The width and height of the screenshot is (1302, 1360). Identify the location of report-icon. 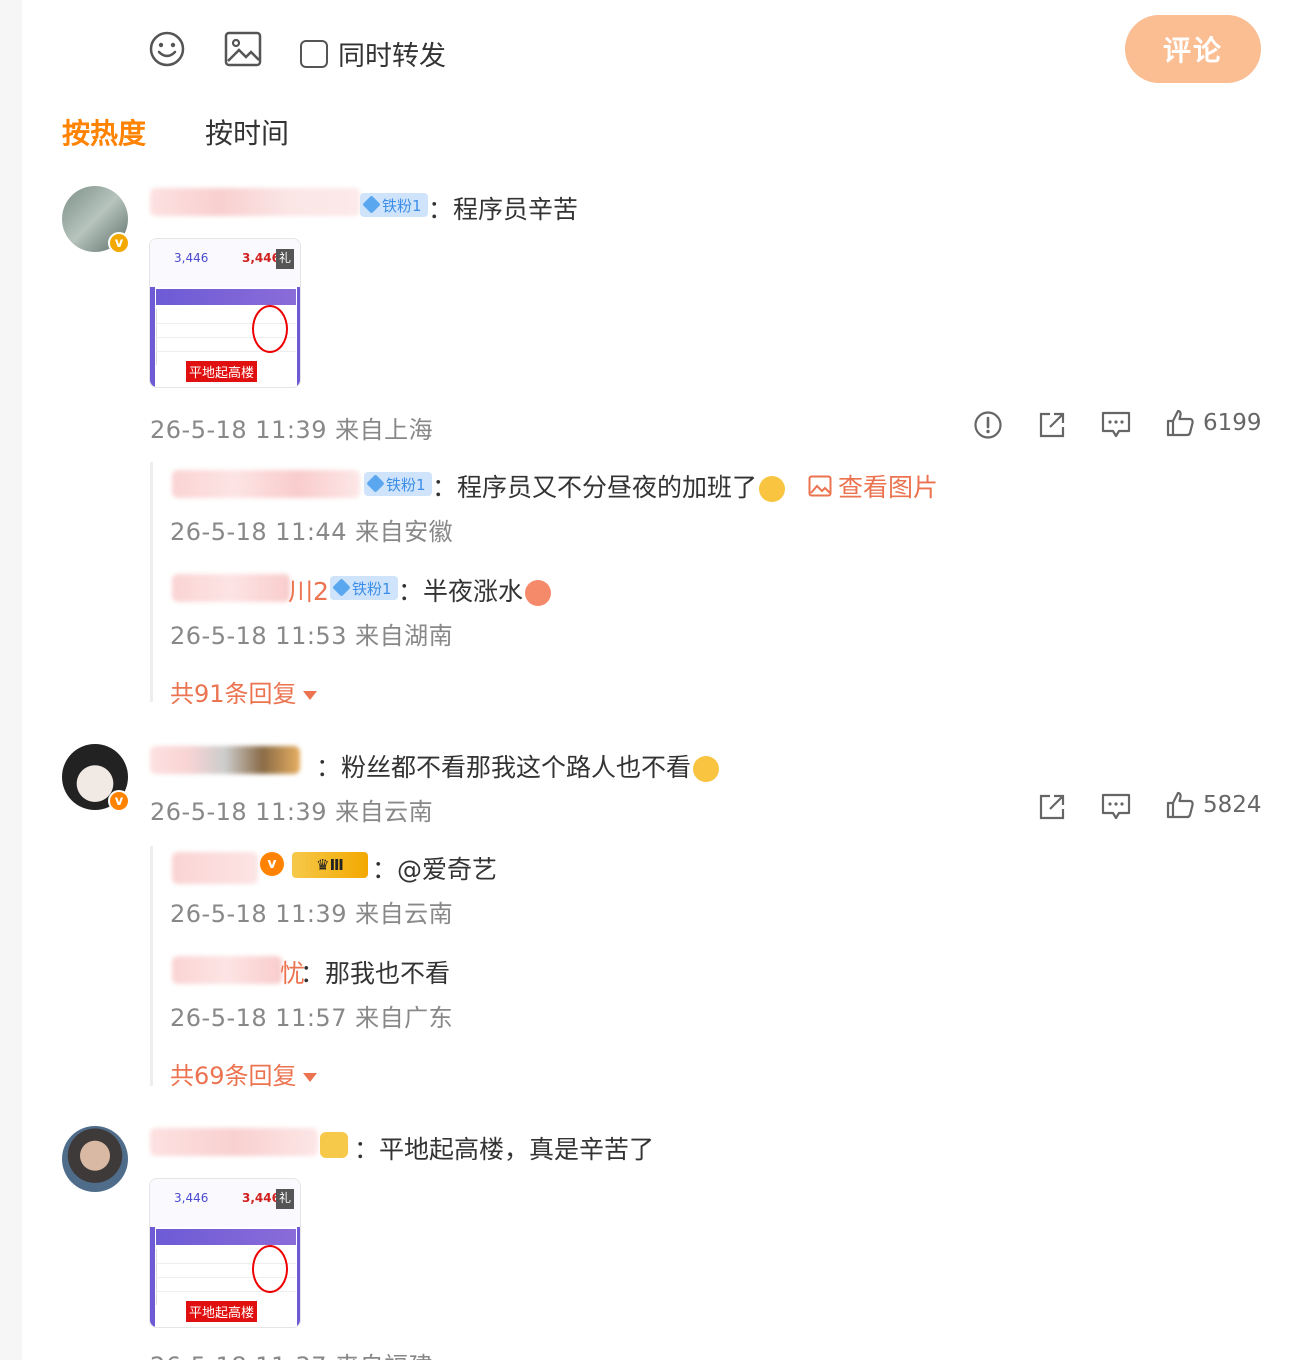
(988, 425).